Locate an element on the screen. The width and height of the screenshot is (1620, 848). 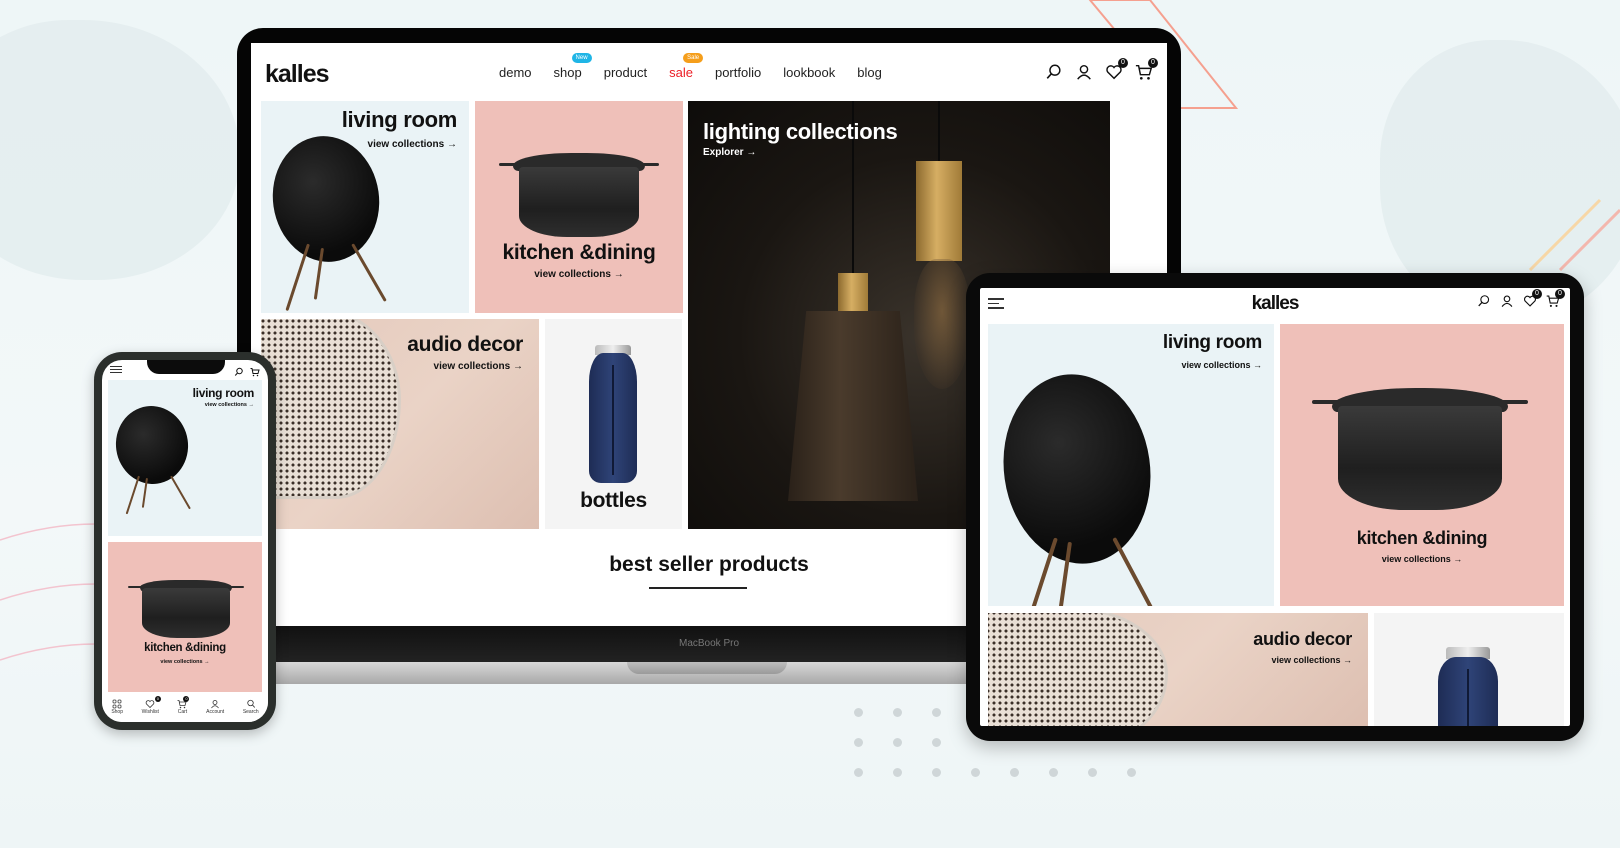
tab-shop: Shop is located at coordinates (117, 707).